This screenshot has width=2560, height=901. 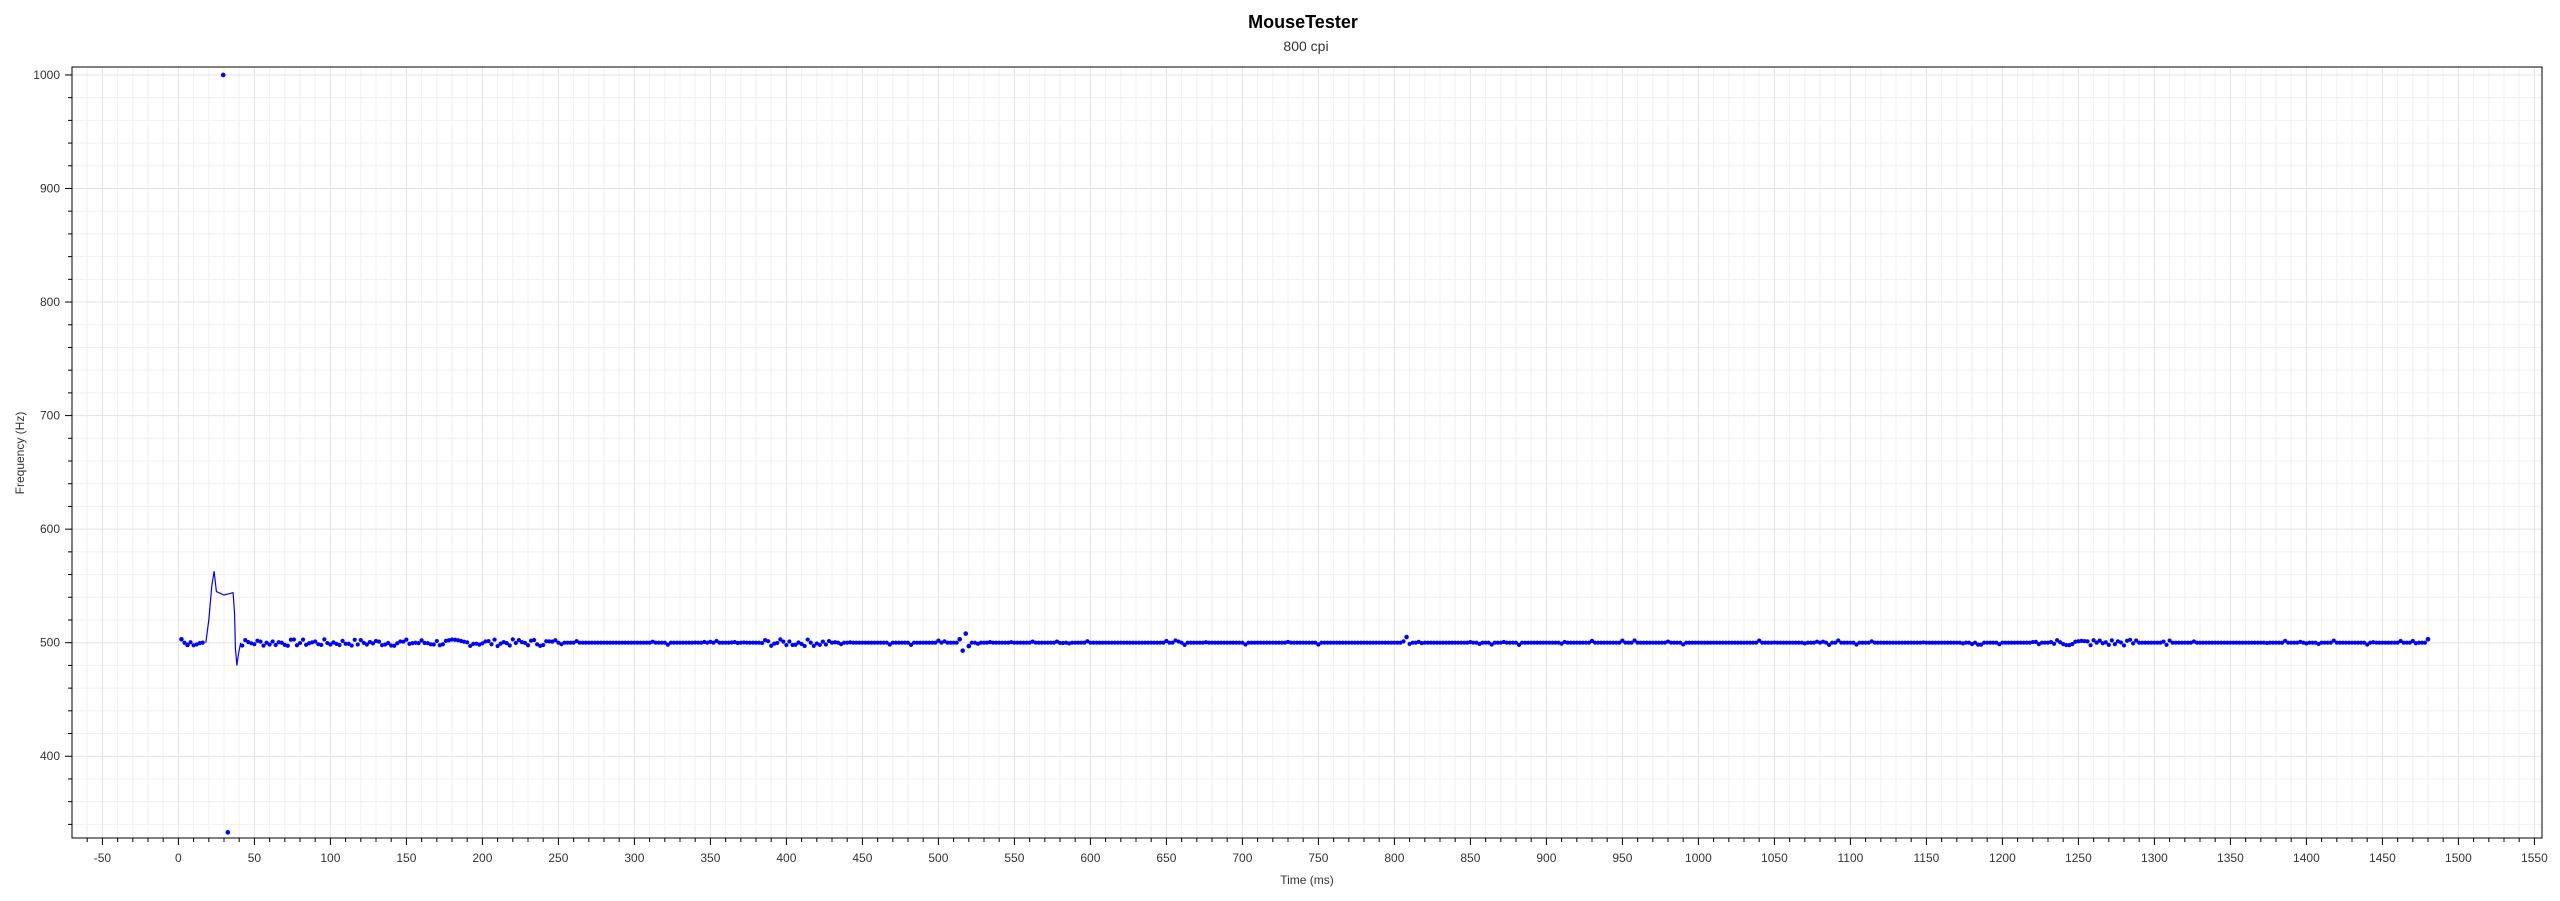 I want to click on series-line-path, so click(x=223, y=618).